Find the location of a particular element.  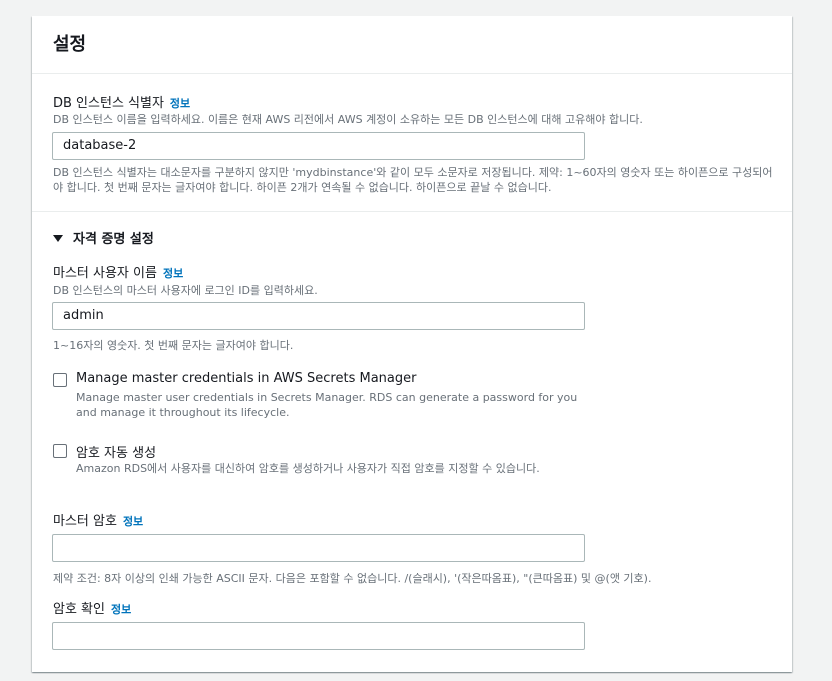

master-username-input: admin is located at coordinates (318, 316).